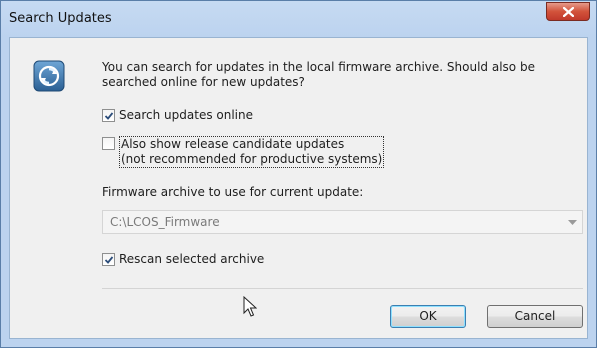 Image resolution: width=597 pixels, height=348 pixels. Describe the element at coordinates (252, 159) in the screenshot. I see `release-candidate-label-line2: (not recommended for productive systems)` at that location.